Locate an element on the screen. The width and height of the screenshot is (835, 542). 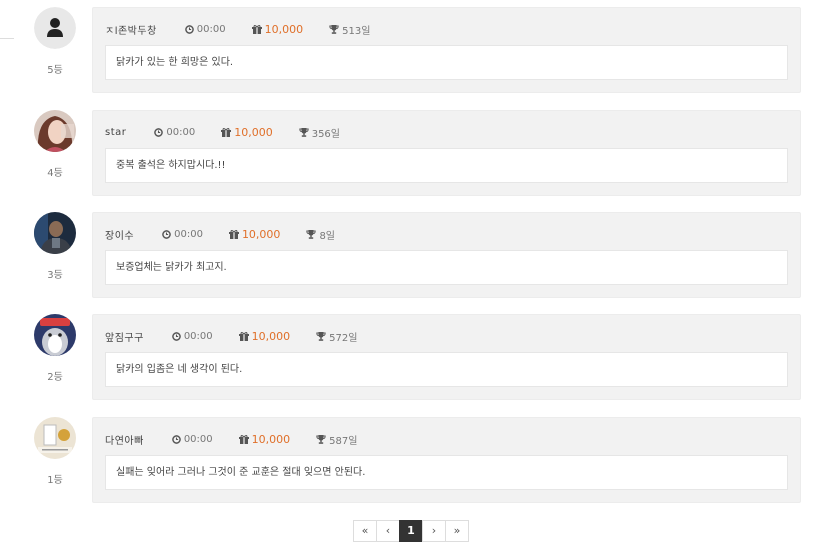
woman-photo-icon is located at coordinates (55, 131).